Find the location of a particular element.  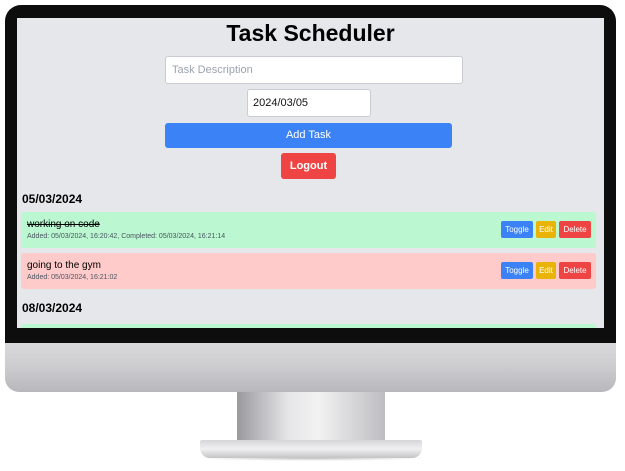

task-description-input is located at coordinates (314, 70).